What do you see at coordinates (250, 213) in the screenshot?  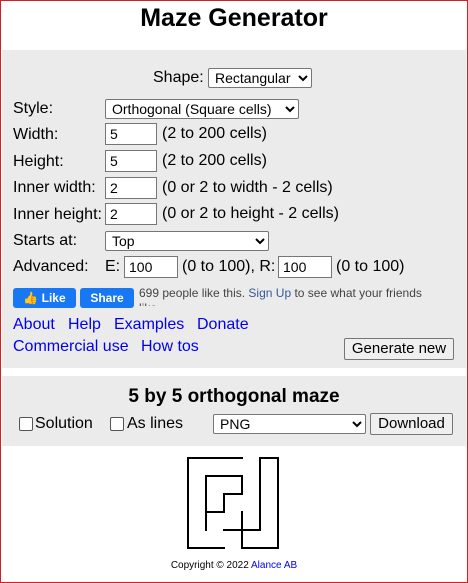 I see `inner-height-hint: (0 or 2 to height - 2 cells)` at bounding box center [250, 213].